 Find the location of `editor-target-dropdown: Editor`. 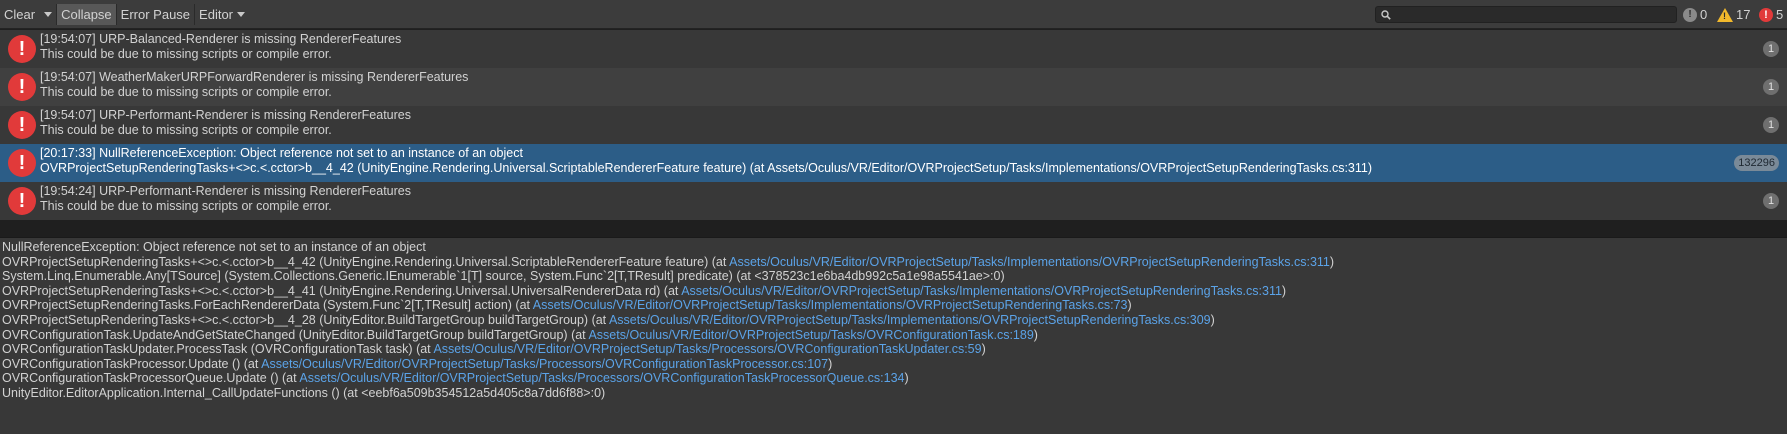

editor-target-dropdown: Editor is located at coordinates (222, 14).